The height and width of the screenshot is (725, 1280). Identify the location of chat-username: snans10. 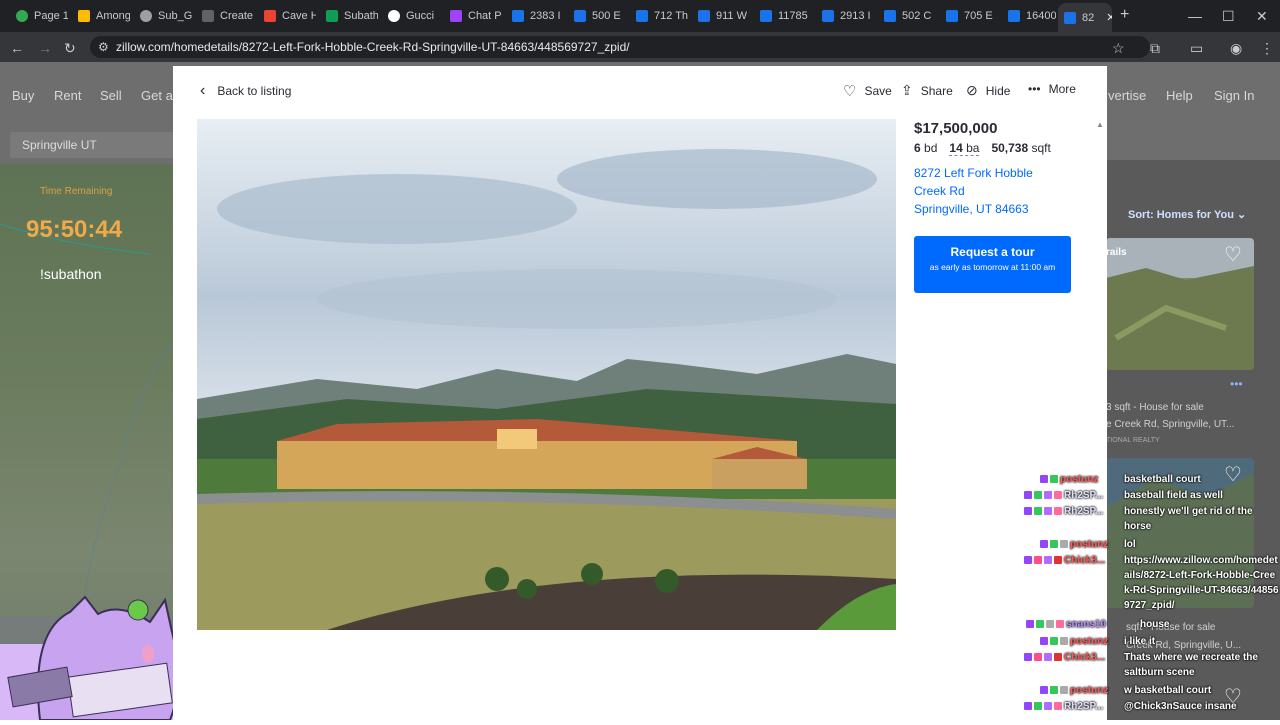
(1066, 624).